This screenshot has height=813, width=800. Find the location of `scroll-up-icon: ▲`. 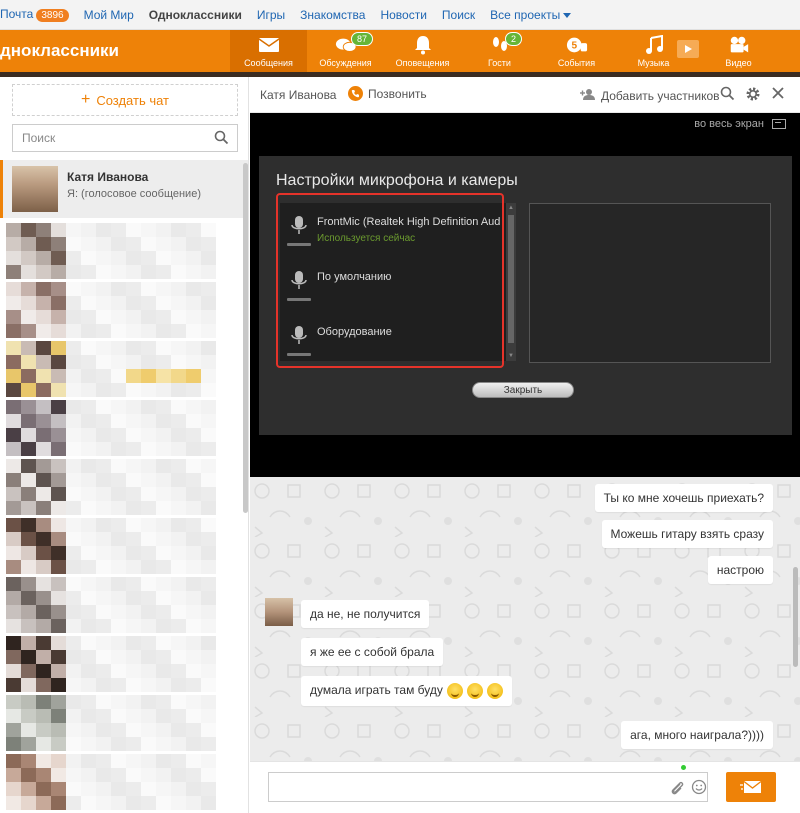

scroll-up-icon: ▲ is located at coordinates (511, 208).